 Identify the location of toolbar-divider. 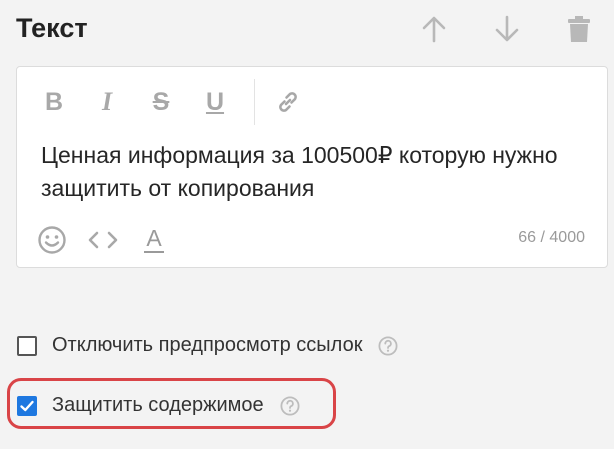
(254, 102).